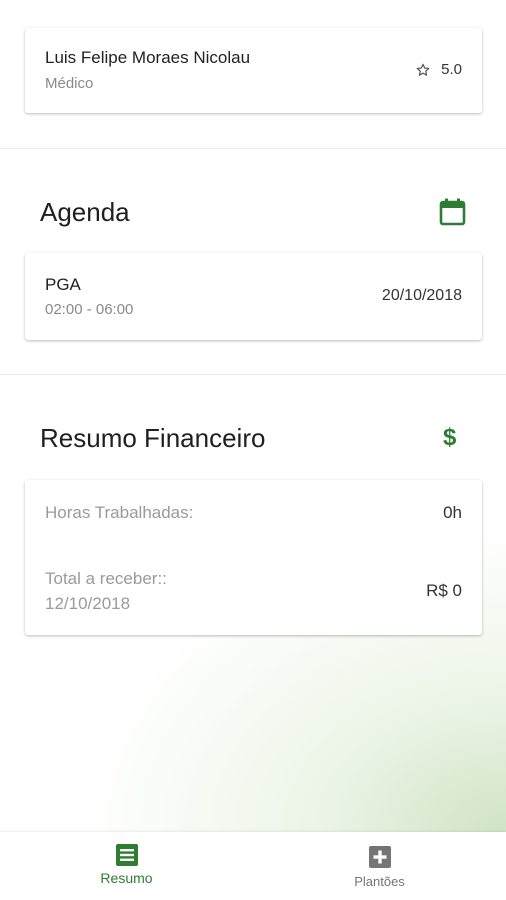 The image size is (506, 900). What do you see at coordinates (451, 69) in the screenshot?
I see `rating-value: 5.0` at bounding box center [451, 69].